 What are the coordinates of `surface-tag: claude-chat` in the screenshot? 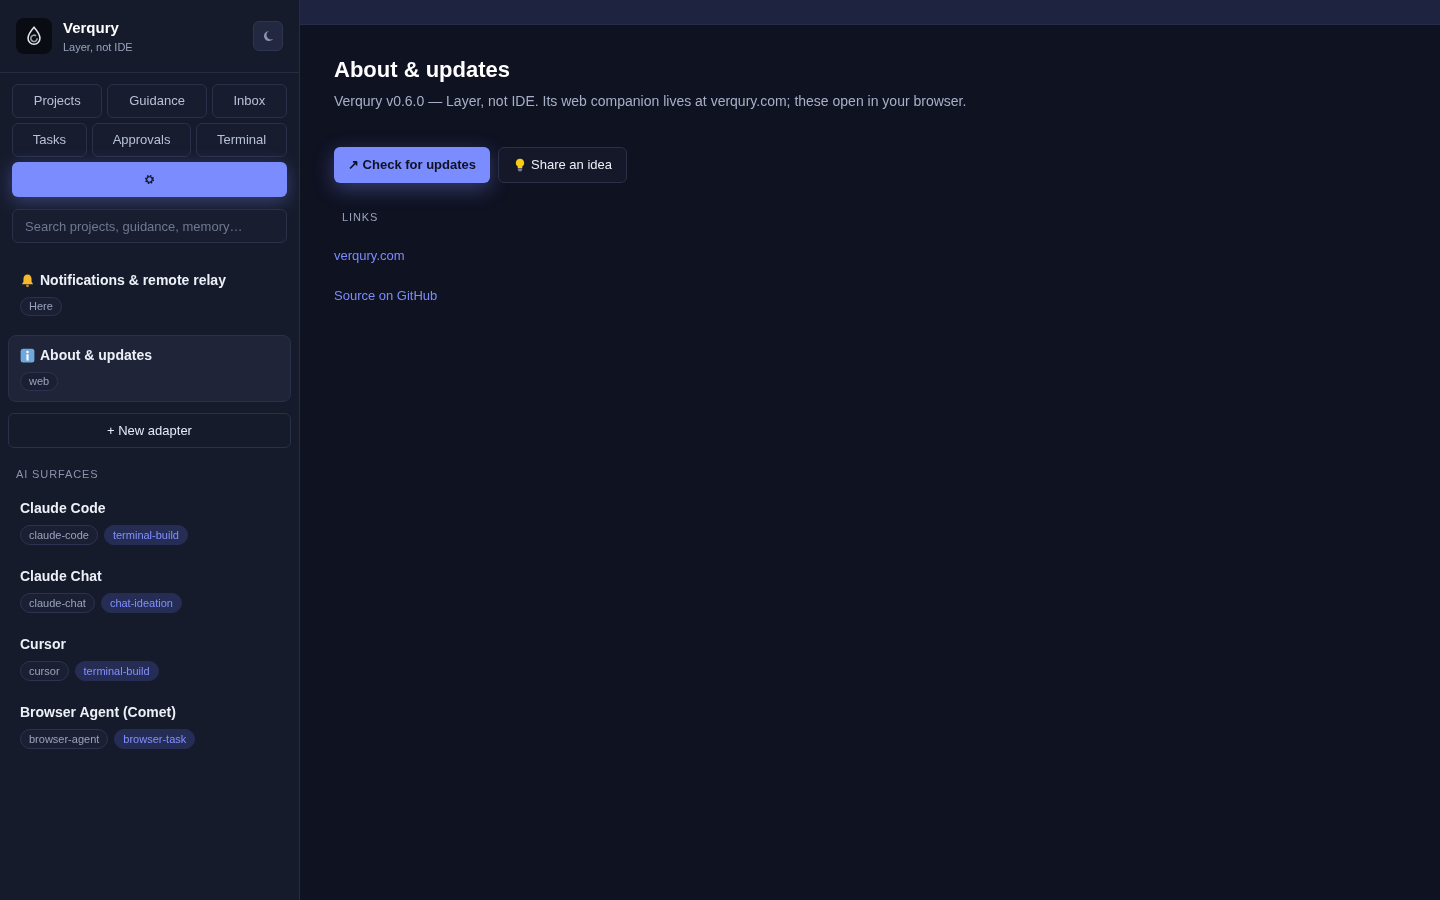 It's located at (57, 603).